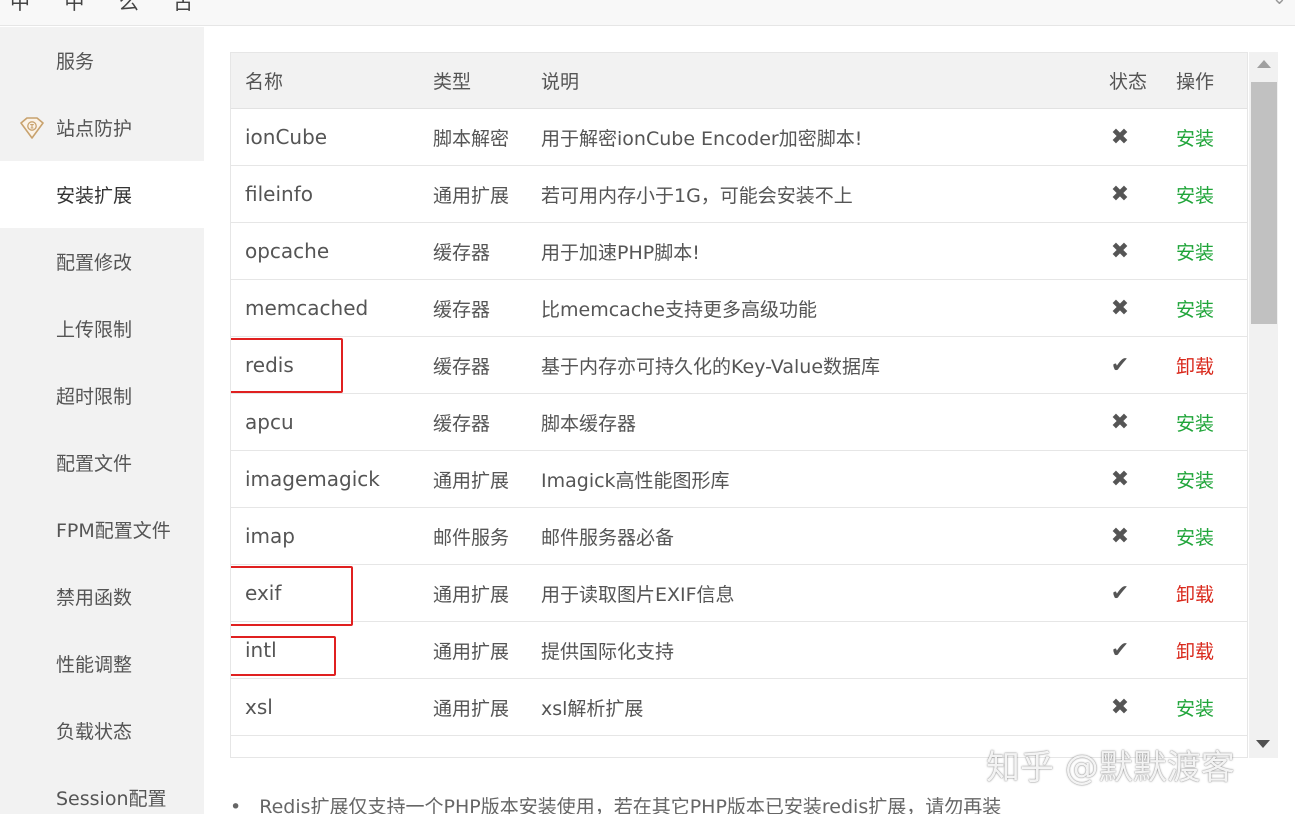 The width and height of the screenshot is (1295, 814). What do you see at coordinates (1195, 82) in the screenshot?
I see `column-header-action: 操作` at bounding box center [1195, 82].